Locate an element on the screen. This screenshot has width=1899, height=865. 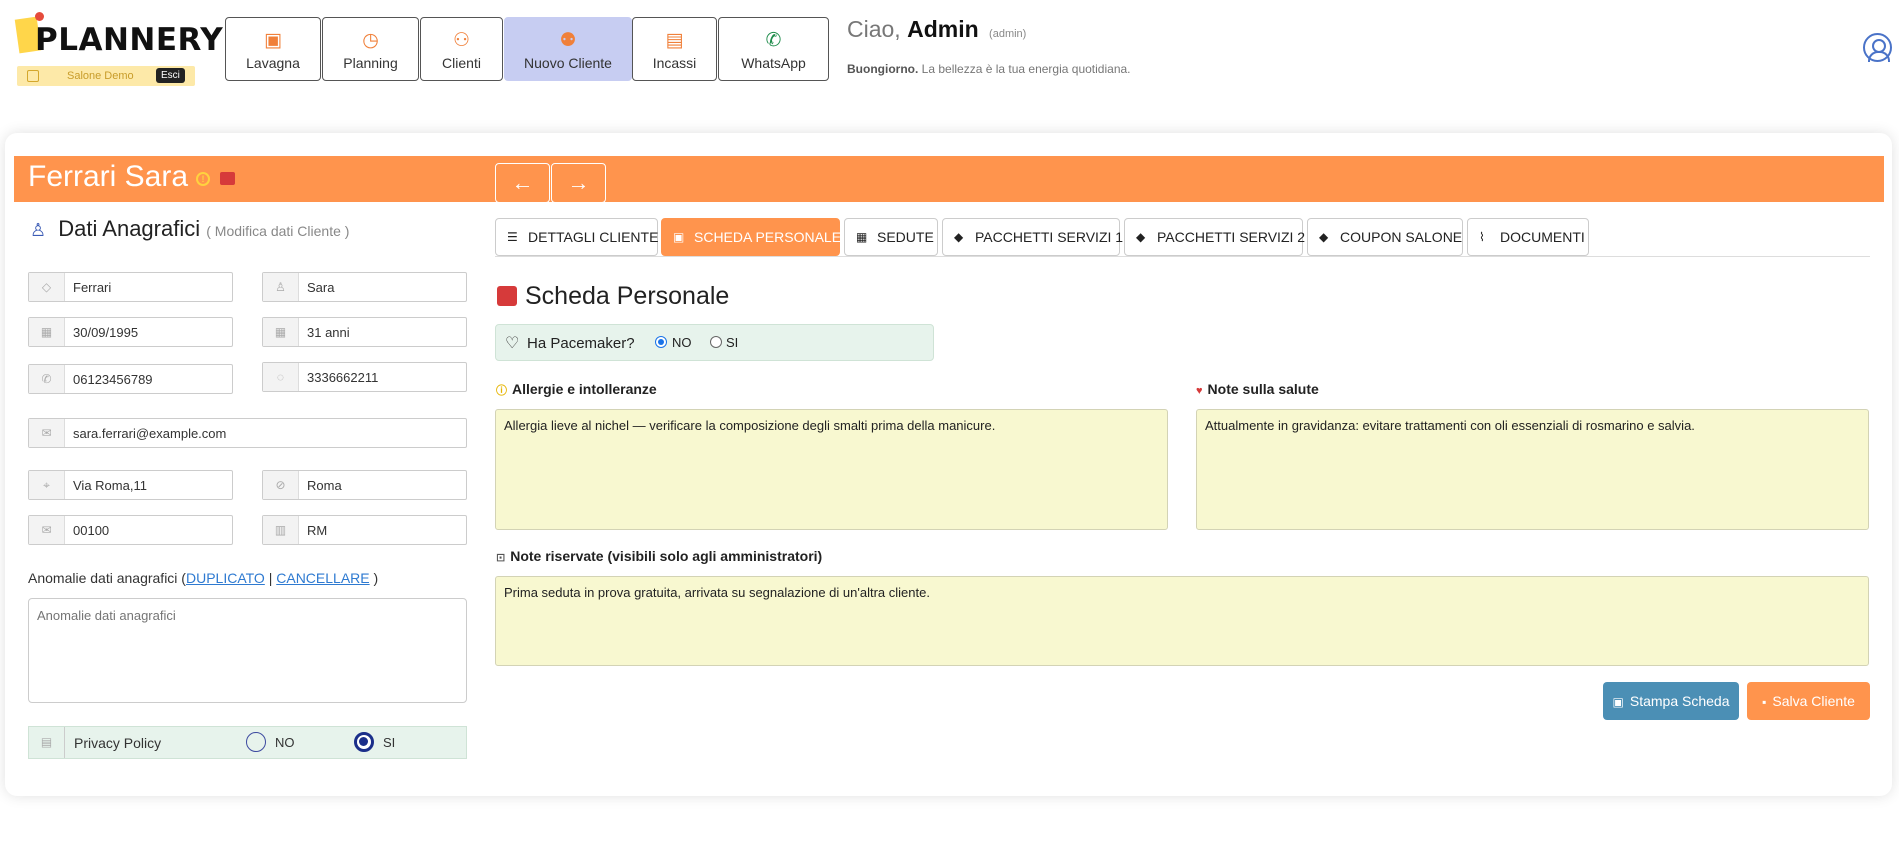
nav-incassi: ▤ Incassi is located at coordinates (674, 49).